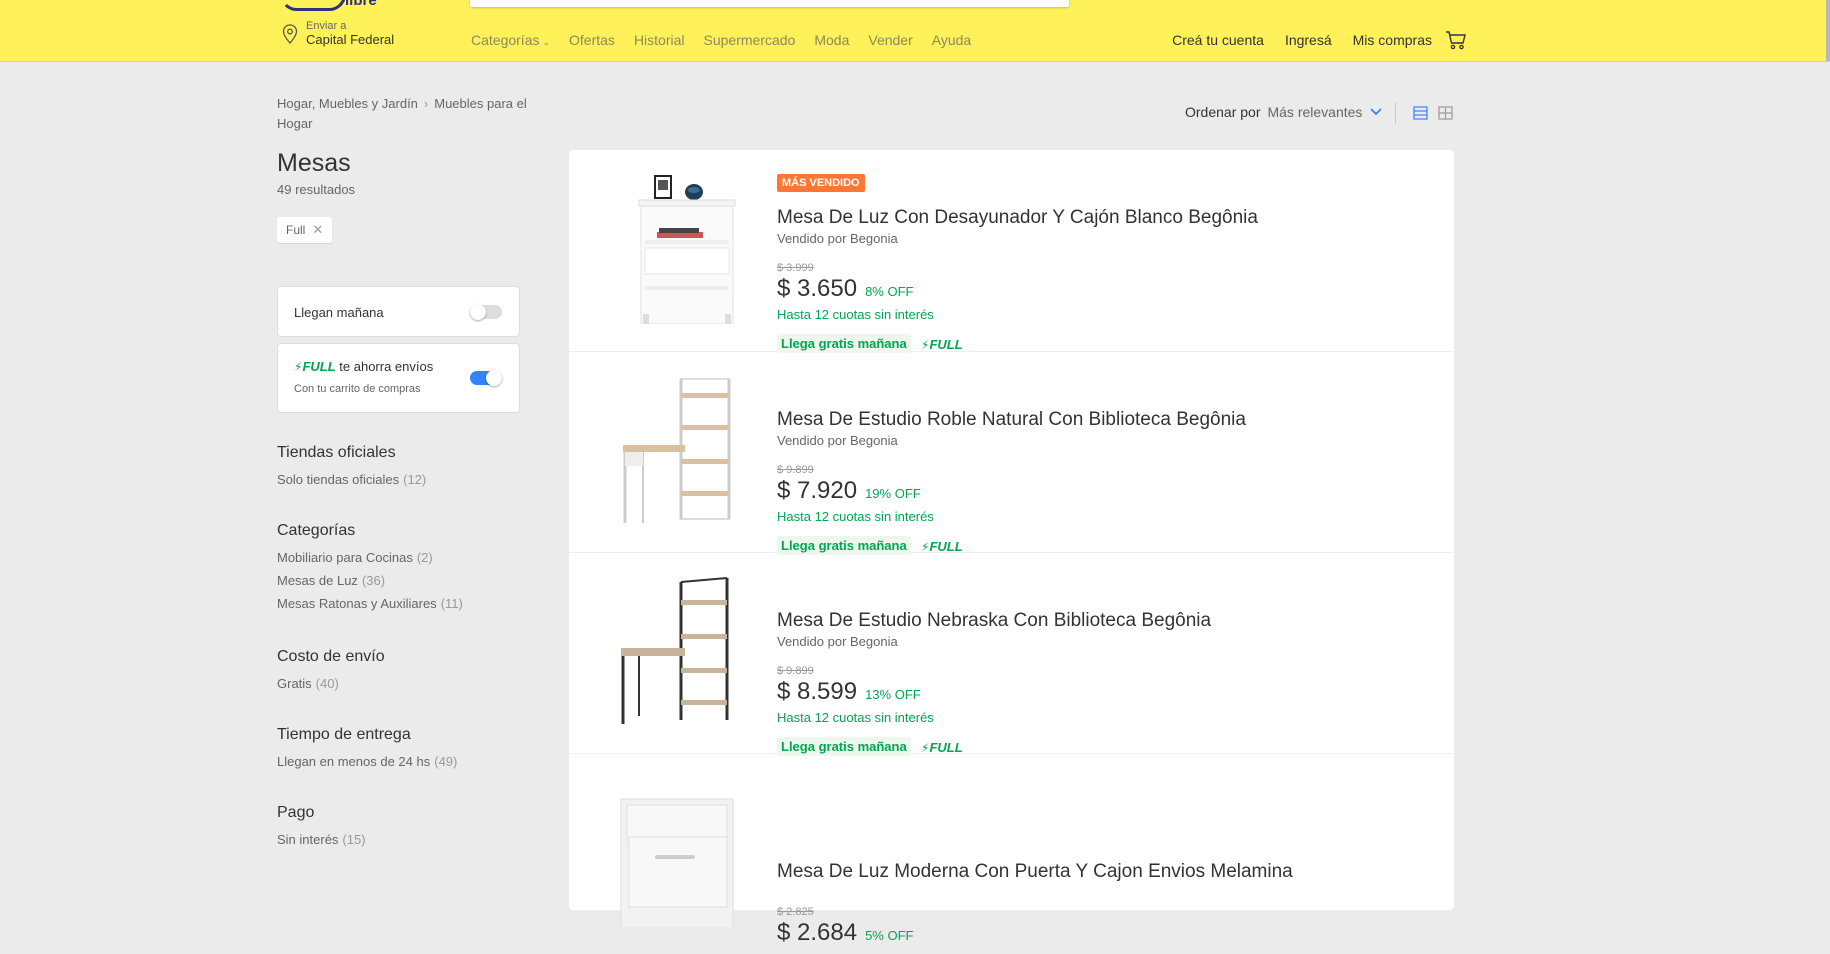 This screenshot has height=954, width=1830. Describe the element at coordinates (486, 378) in the screenshot. I see `full-toggle` at that location.